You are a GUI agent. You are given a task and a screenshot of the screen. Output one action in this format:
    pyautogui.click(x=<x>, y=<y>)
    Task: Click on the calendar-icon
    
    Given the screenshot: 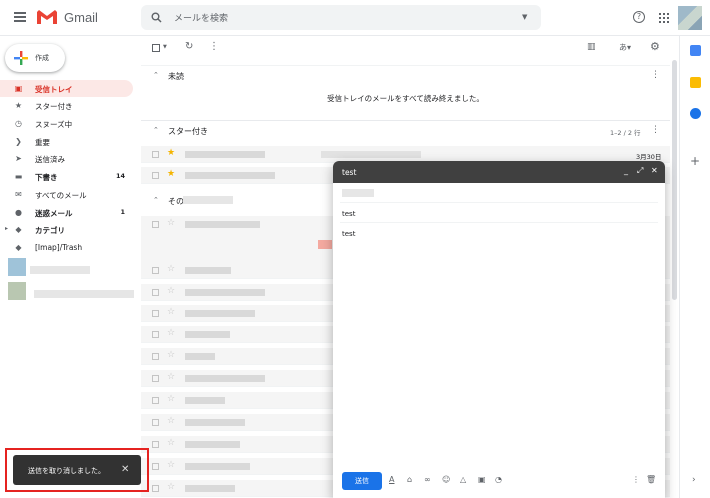 What is the action you would take?
    pyautogui.click(x=695, y=50)
    